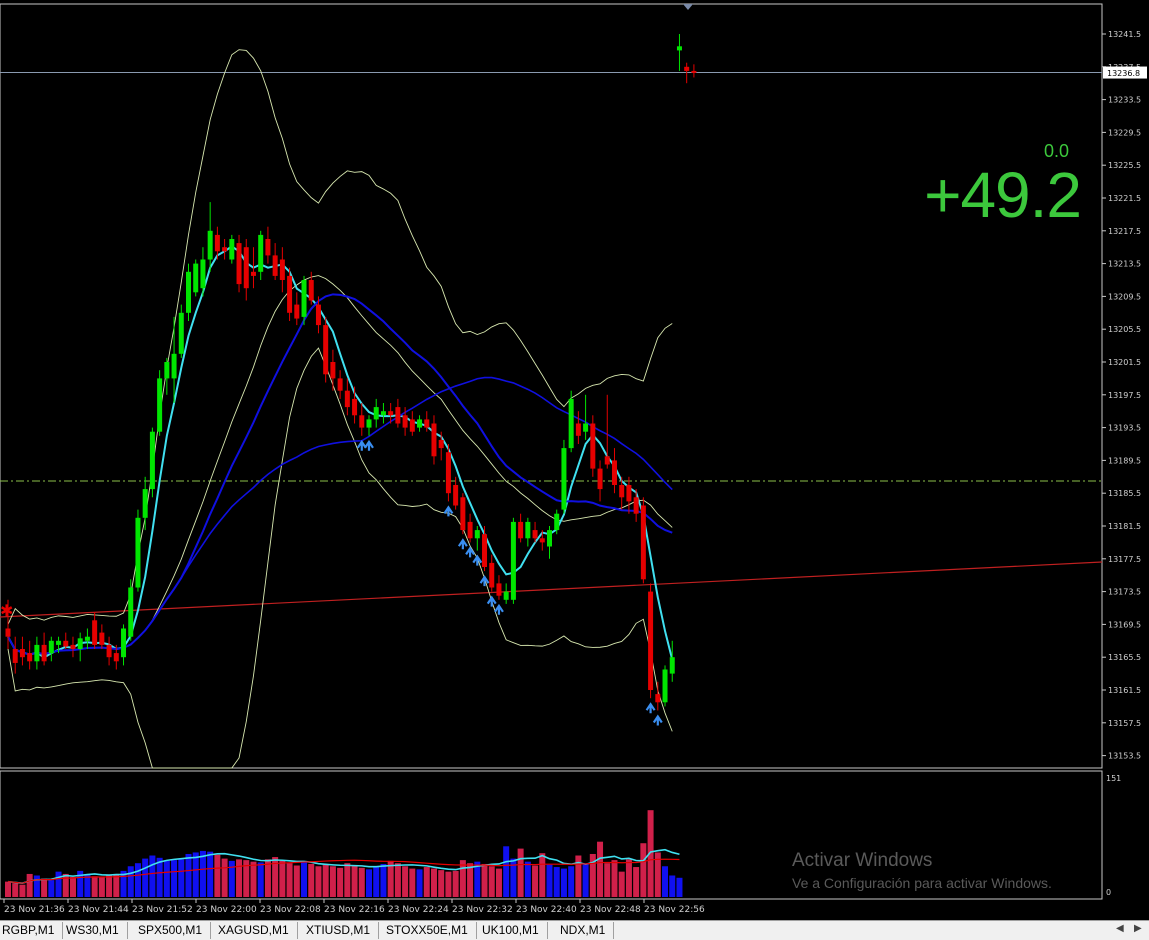 Image resolution: width=1149 pixels, height=940 pixels. Describe the element at coordinates (584, 930) in the screenshot. I see `tab-ndx-m1: NDX,M1` at that location.